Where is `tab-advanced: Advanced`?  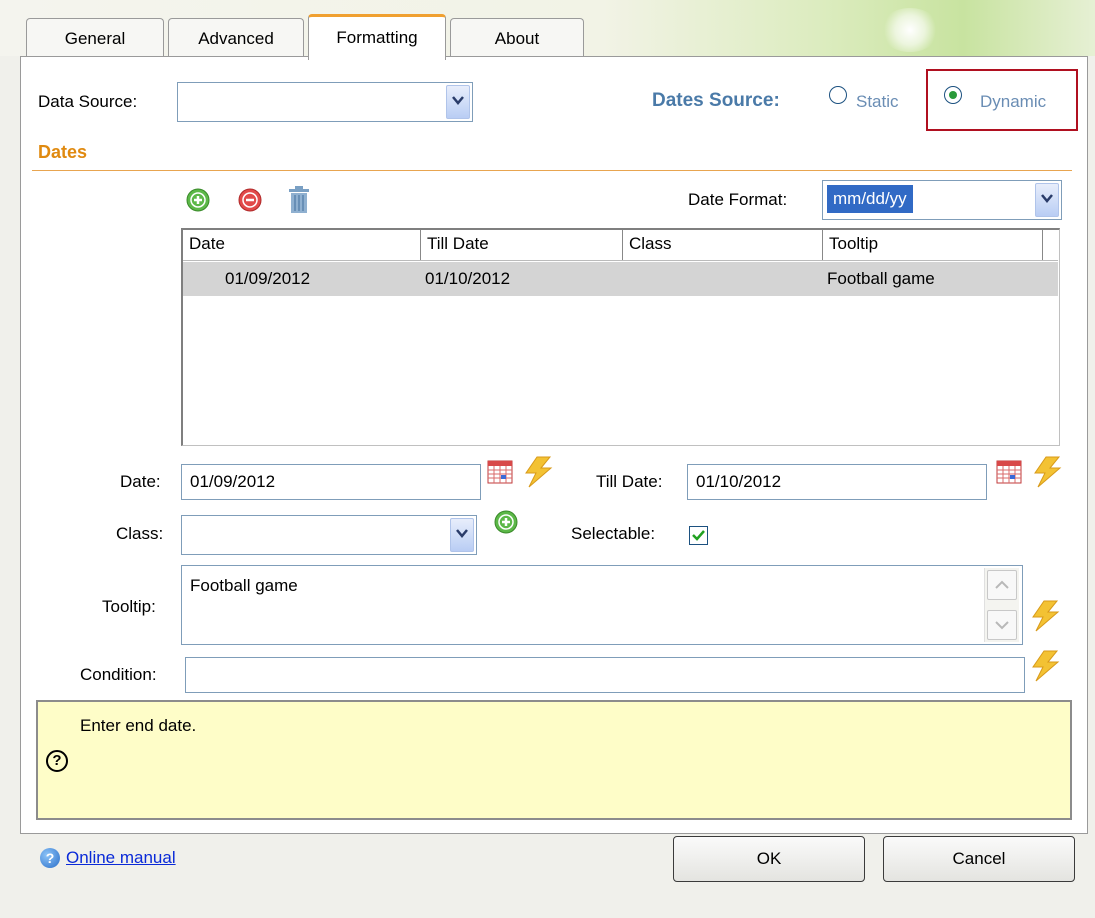 tab-advanced: Advanced is located at coordinates (236, 38).